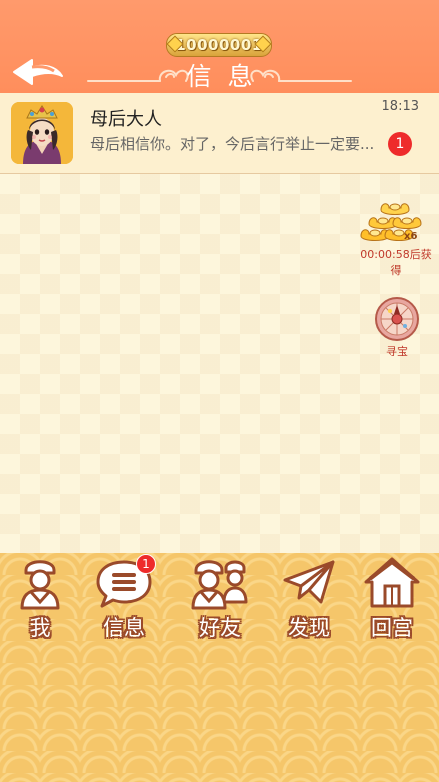 This screenshot has width=439, height=782. I want to click on header-bar: 10000001 信息, so click(219, 46).